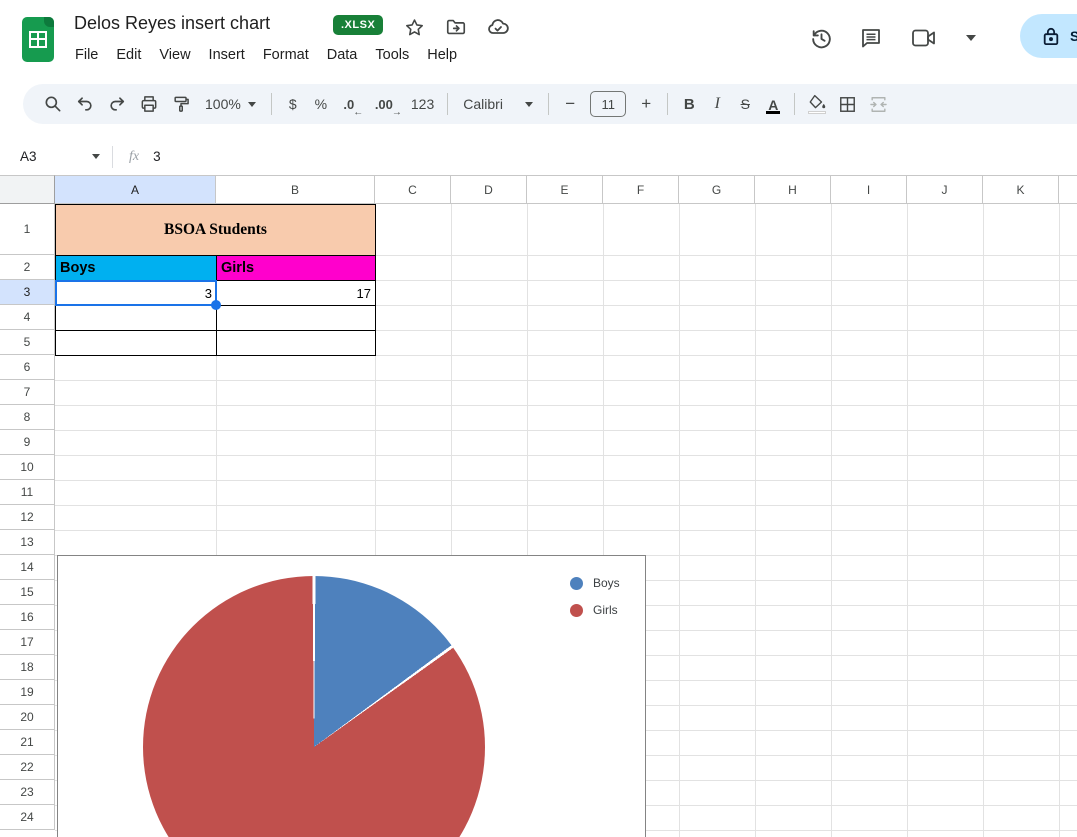  Describe the element at coordinates (483, 104) in the screenshot. I see `font-family-value: Calibri` at that location.